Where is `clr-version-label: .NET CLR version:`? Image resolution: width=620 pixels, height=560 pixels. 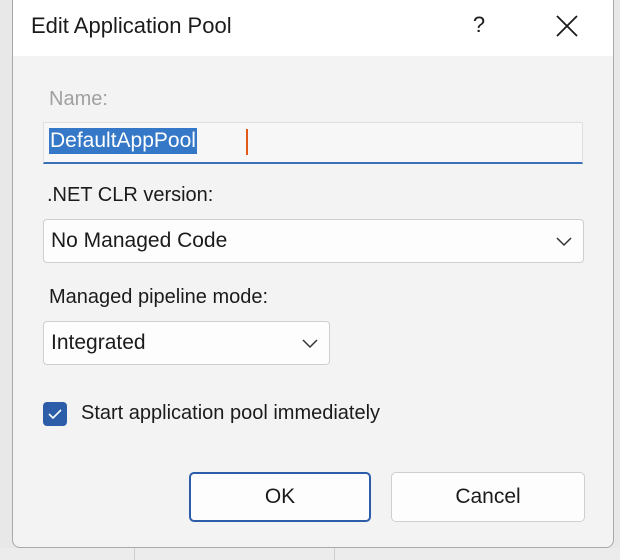 clr-version-label: .NET CLR version: is located at coordinates (130, 195).